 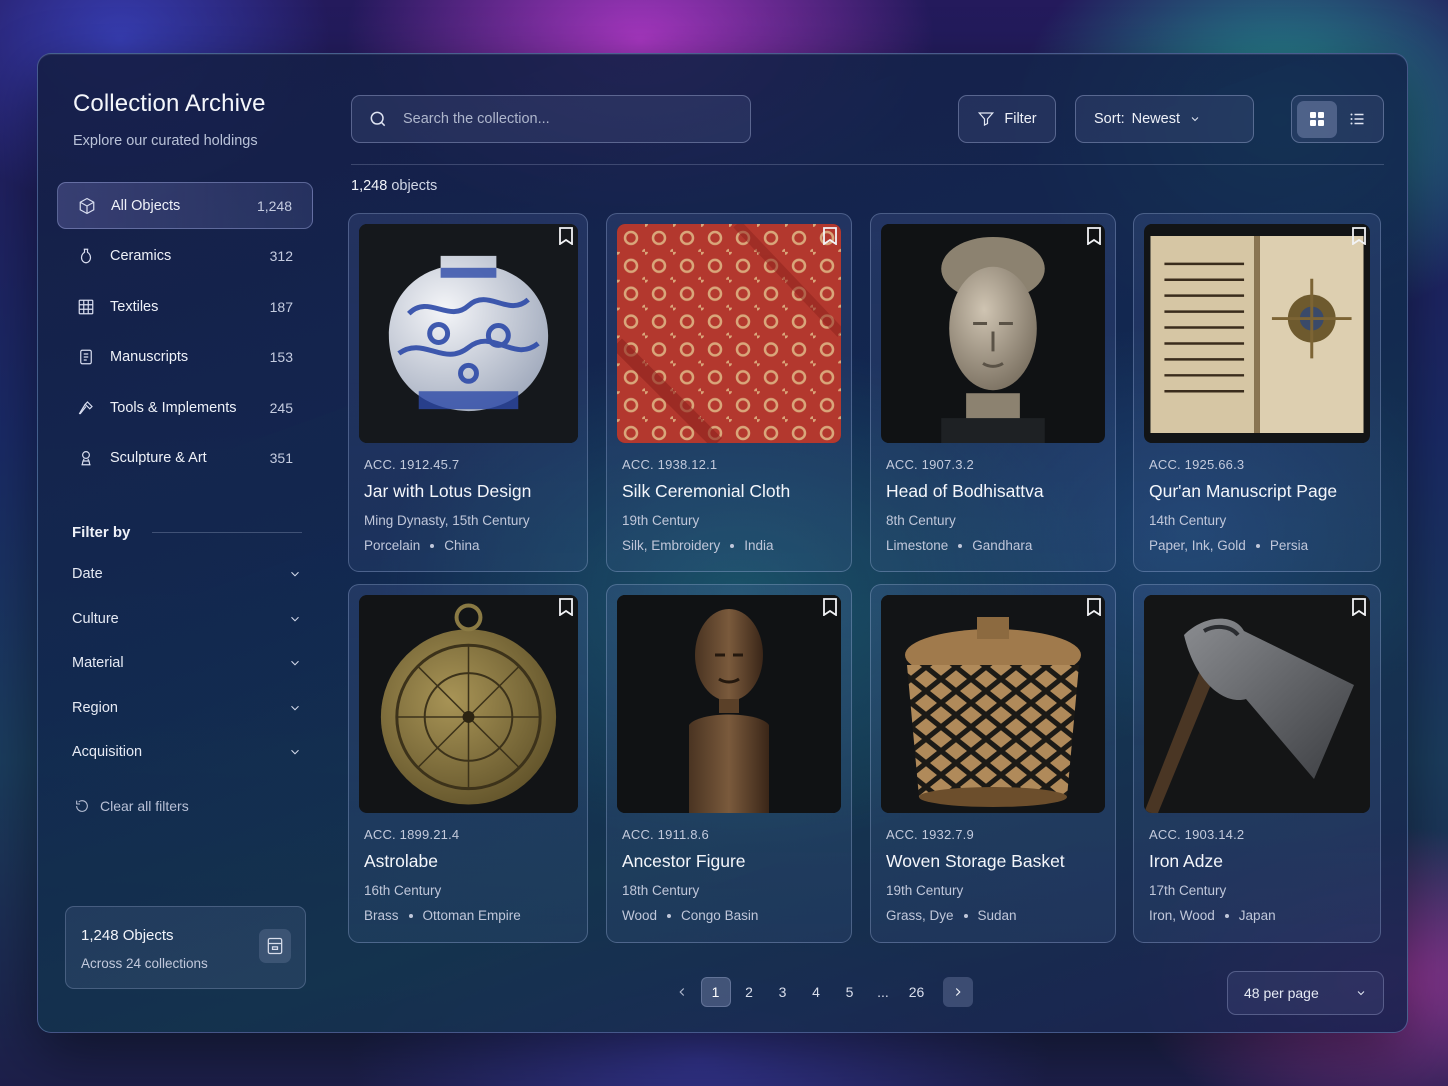 I want to click on sort-dropdown: Sort: Newest, so click(x=1164, y=119).